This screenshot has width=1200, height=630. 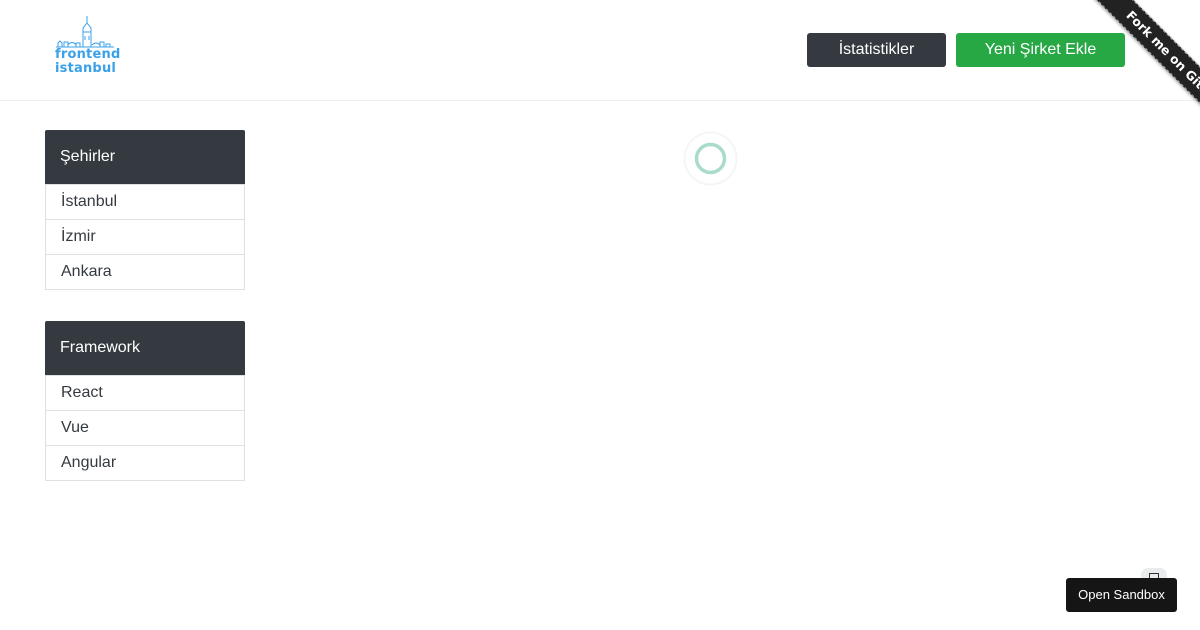 What do you see at coordinates (145, 202) in the screenshot?
I see `city-item-istanbul: İstanbul` at bounding box center [145, 202].